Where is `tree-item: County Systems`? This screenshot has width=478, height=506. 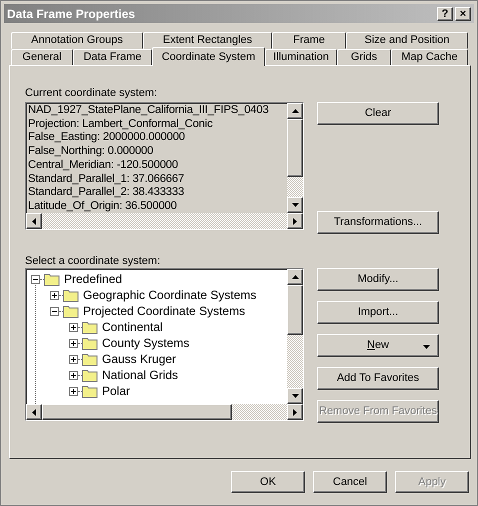 tree-item: County Systems is located at coordinates (146, 343).